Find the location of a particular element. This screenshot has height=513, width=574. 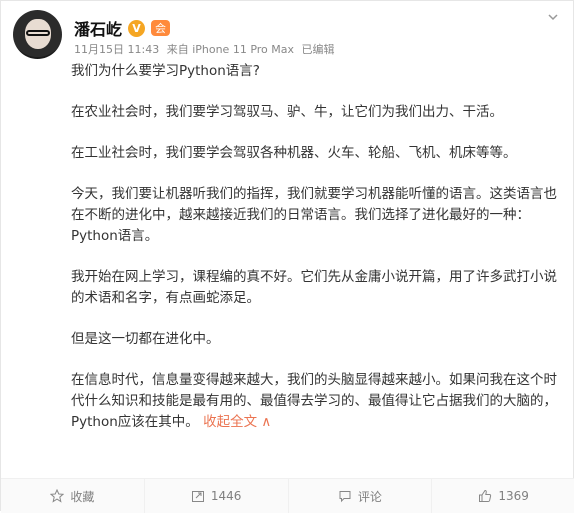

like-button: 1369 is located at coordinates (503, 496).